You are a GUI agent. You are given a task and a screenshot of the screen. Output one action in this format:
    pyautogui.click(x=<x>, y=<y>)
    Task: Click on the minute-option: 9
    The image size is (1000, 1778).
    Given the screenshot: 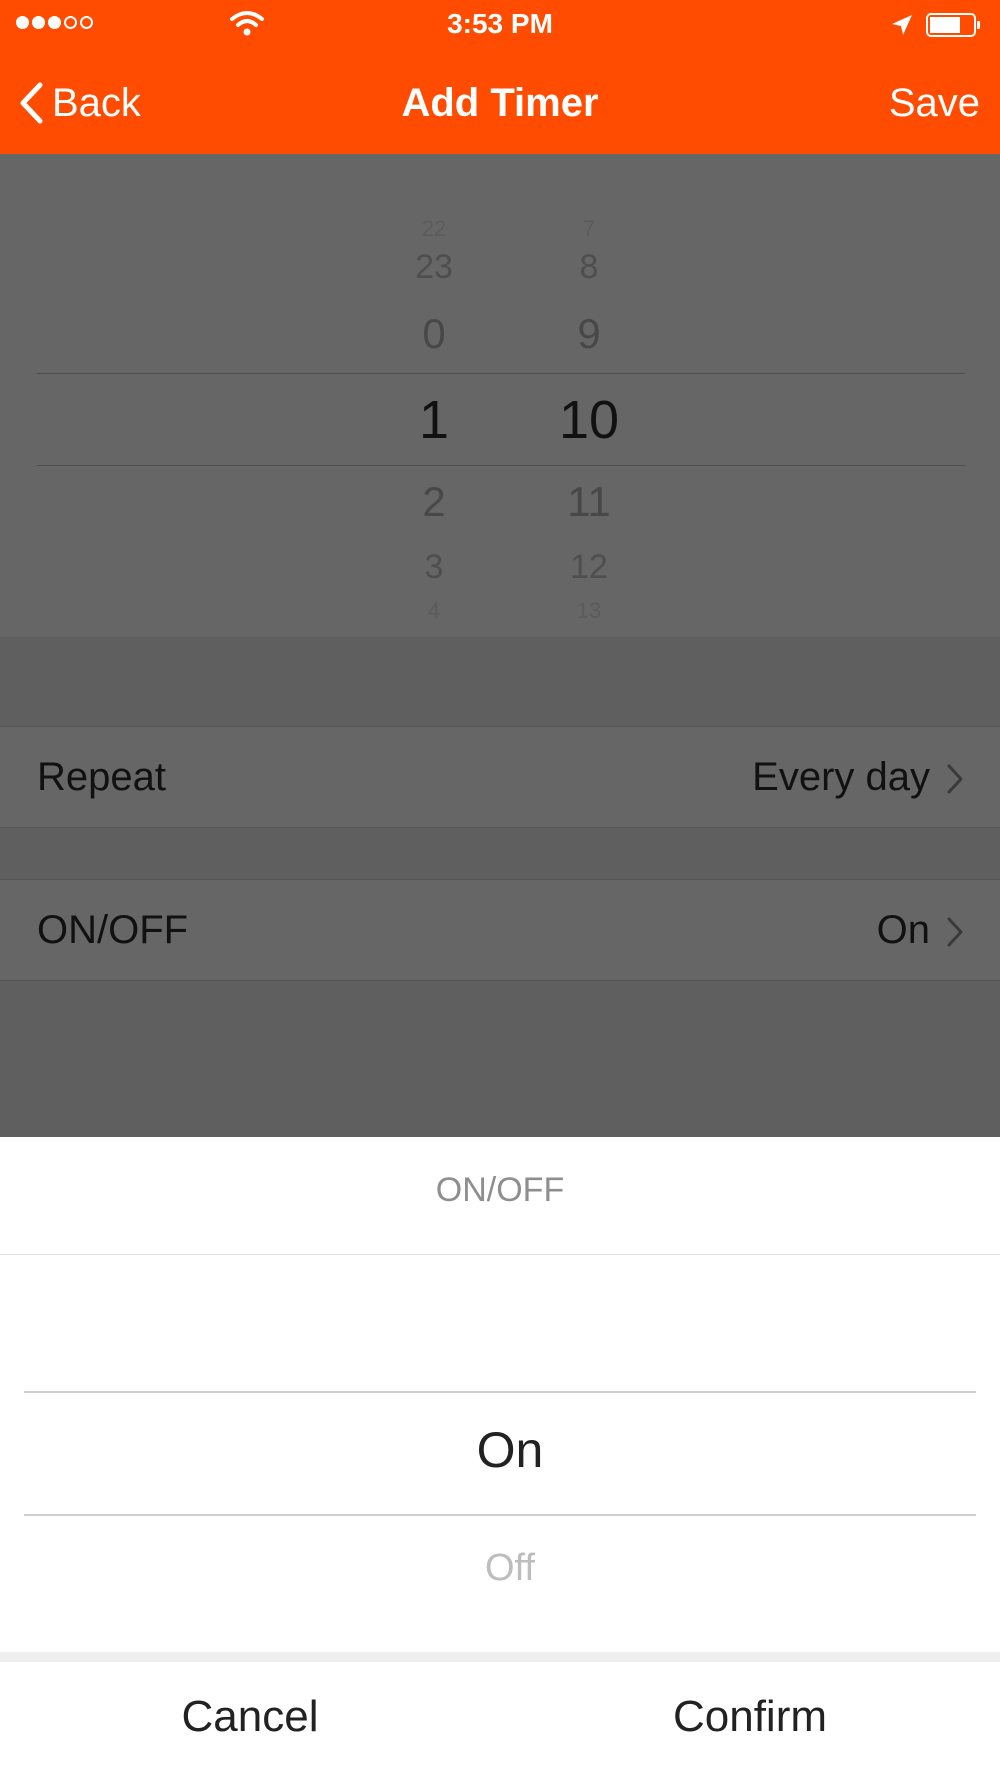 What is the action you would take?
    pyautogui.click(x=589, y=333)
    